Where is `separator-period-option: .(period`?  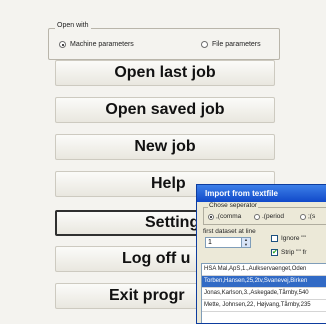
separator-period-option: .(period is located at coordinates (269, 216).